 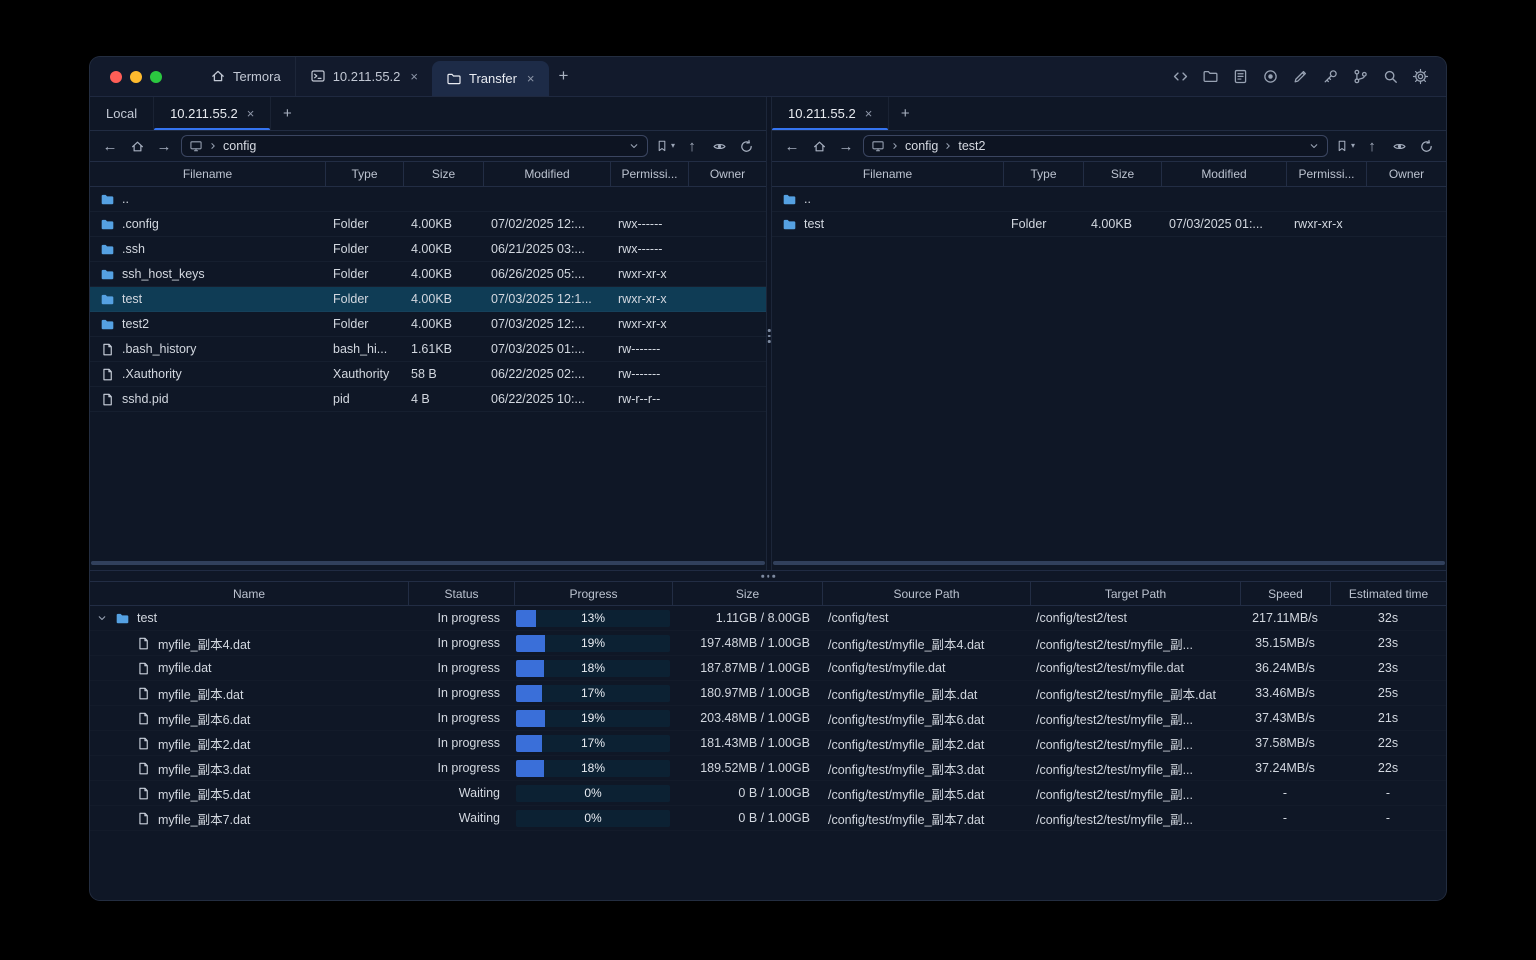 I want to click on transfer-source-cell: /config/test, so click(x=858, y=618).